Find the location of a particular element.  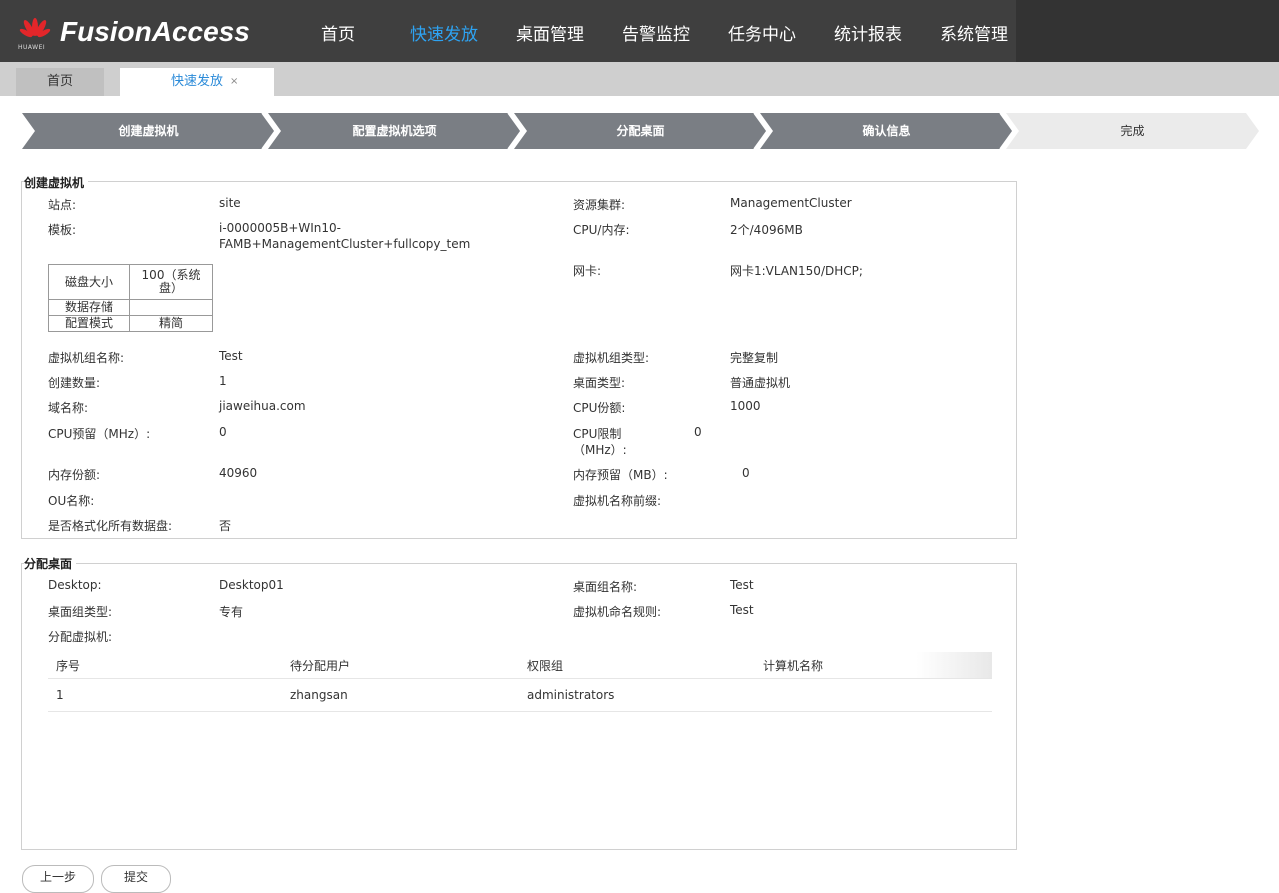

cpu-memory-label: CPU/内存: is located at coordinates (601, 230).